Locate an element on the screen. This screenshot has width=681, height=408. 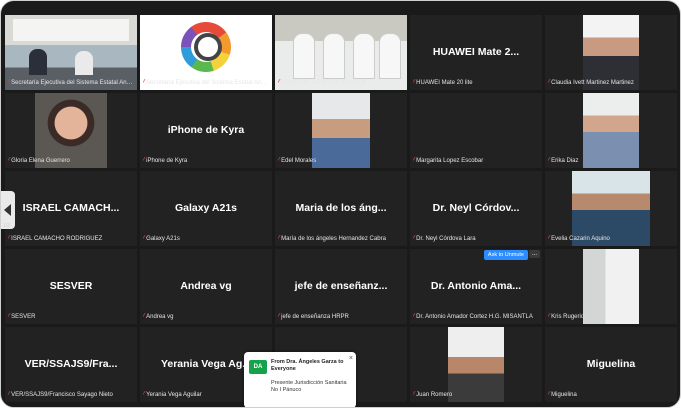
participant-tile: ⁄ Erika Diaz is located at coordinates (611, 130).